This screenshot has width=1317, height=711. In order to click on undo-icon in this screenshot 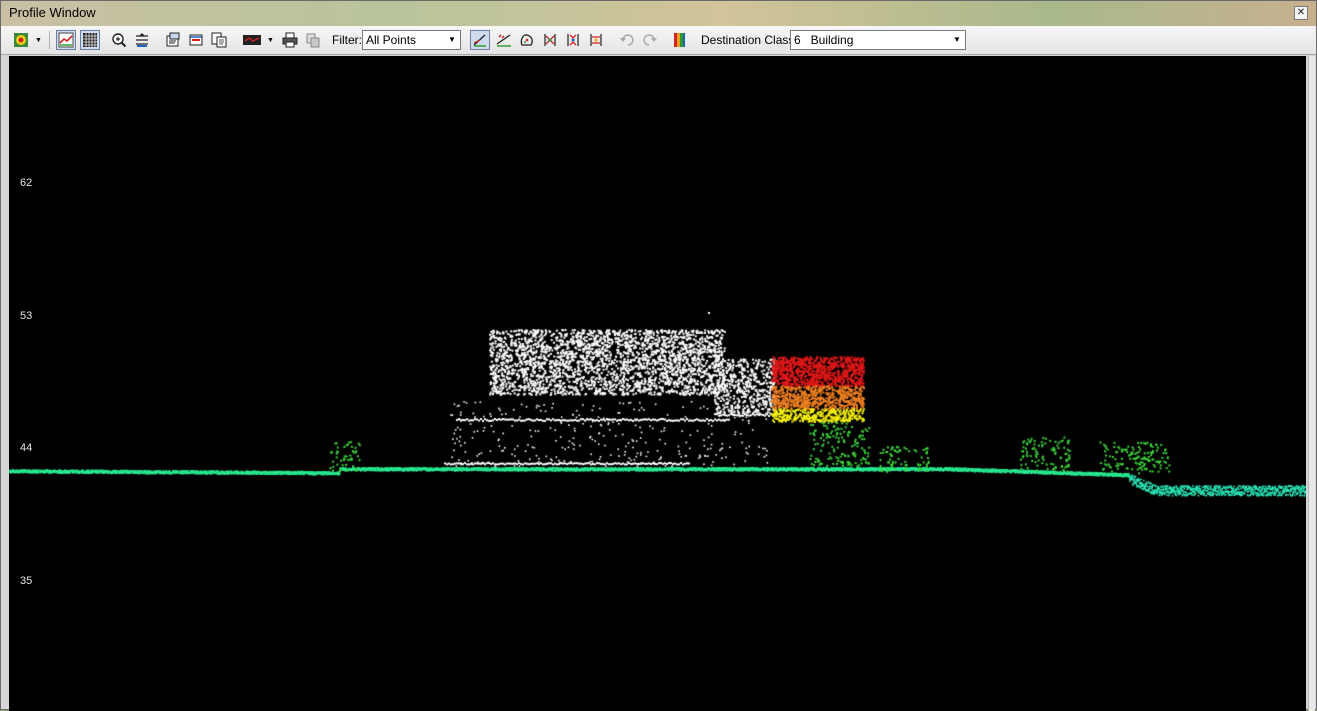, I will do `click(627, 40)`.